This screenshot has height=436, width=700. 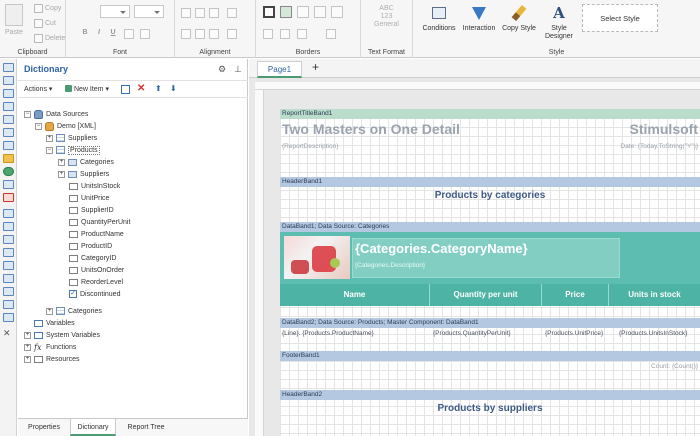 I want to click on align-top-icon, so click(x=186, y=34).